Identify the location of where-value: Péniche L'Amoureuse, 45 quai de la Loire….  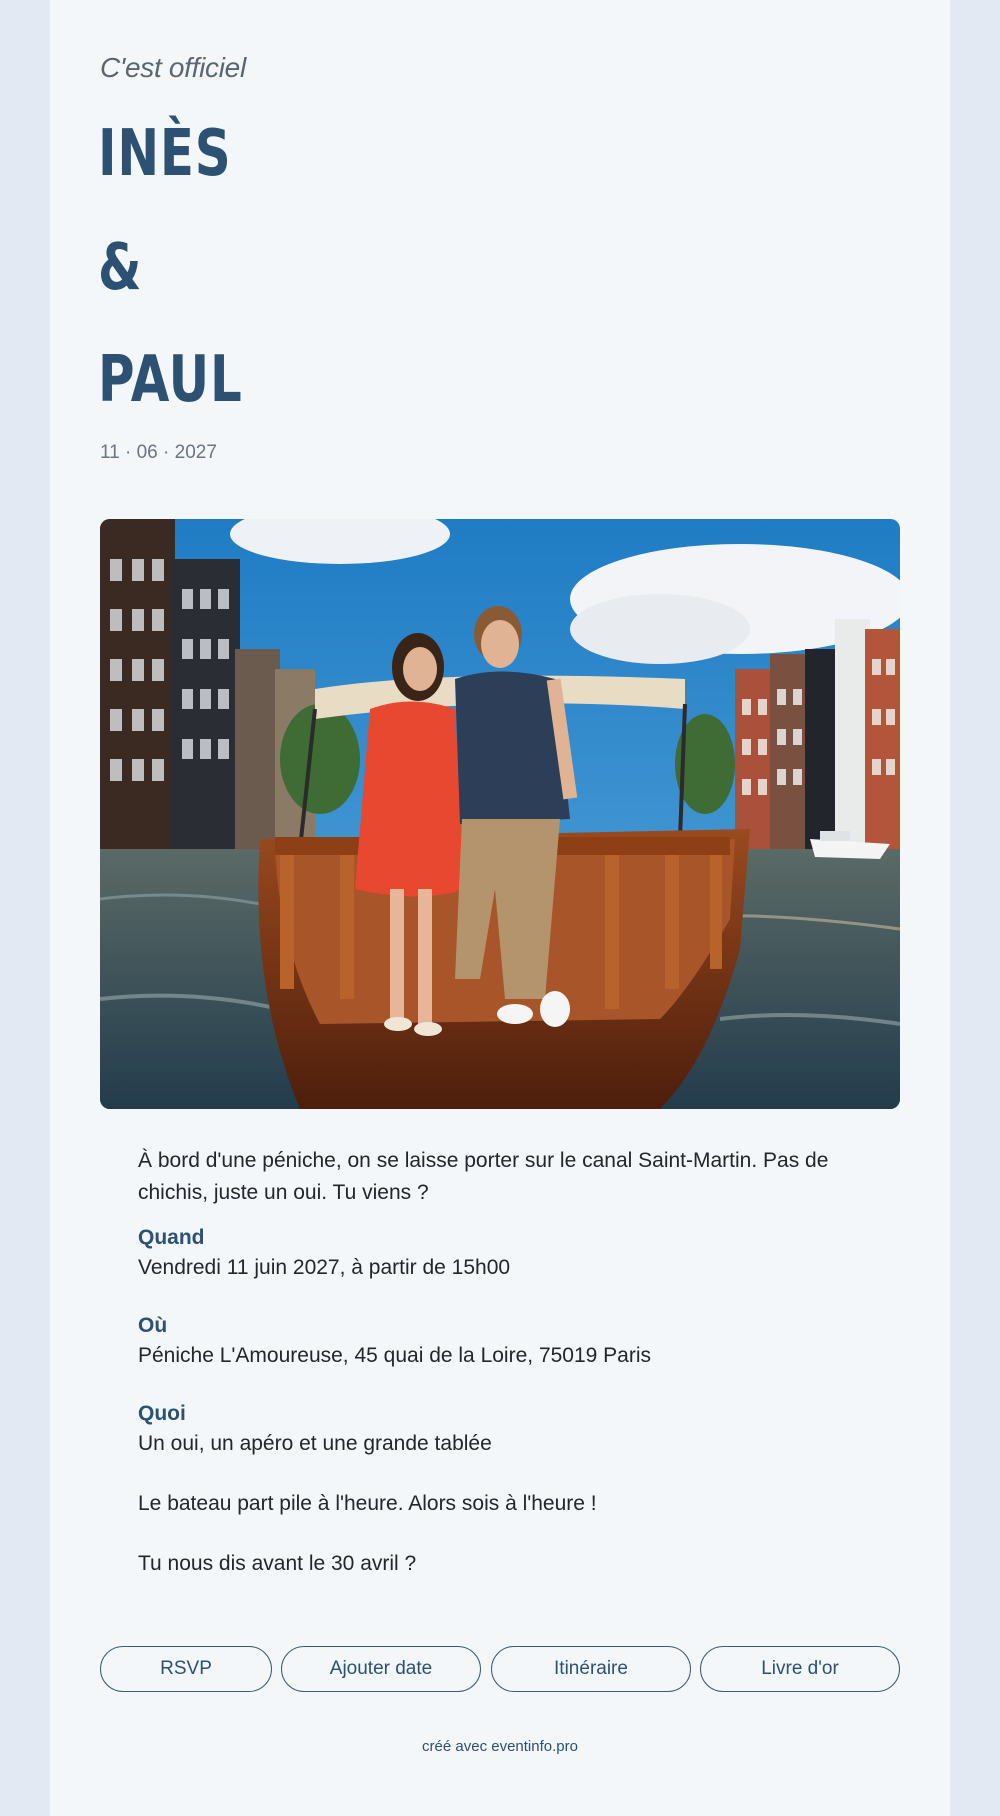
(395, 1355).